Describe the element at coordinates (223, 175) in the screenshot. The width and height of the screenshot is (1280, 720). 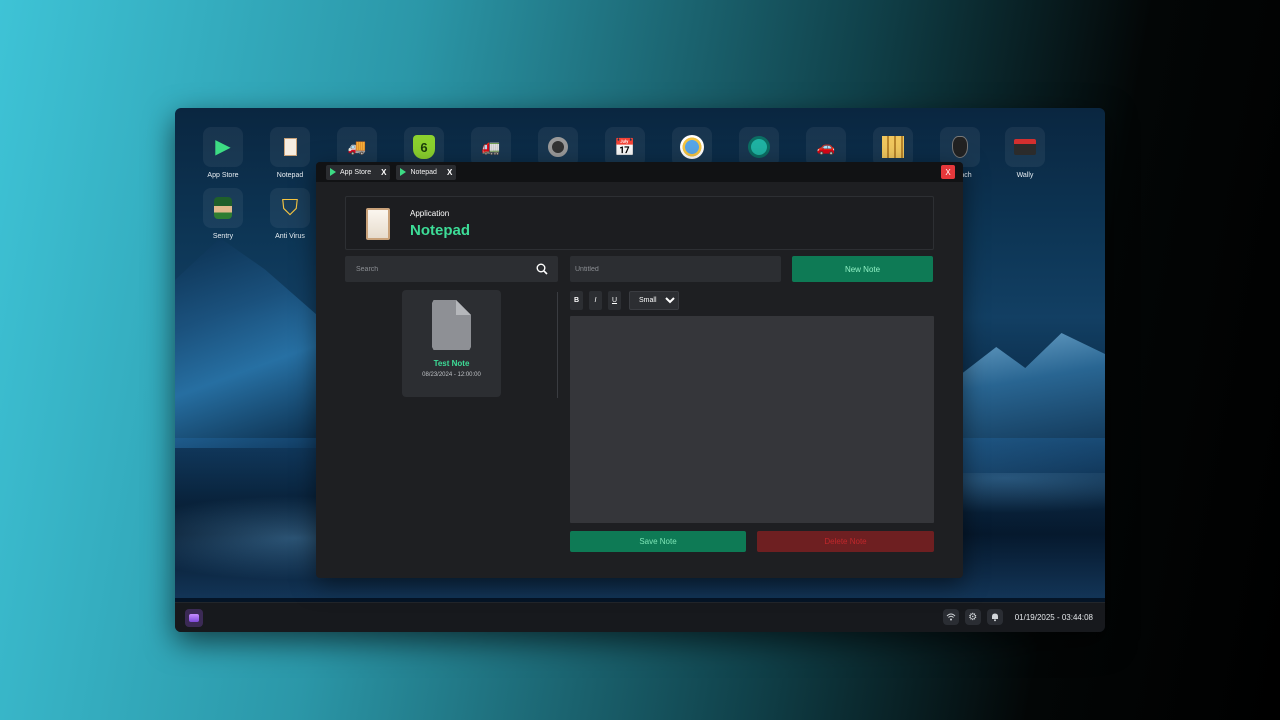
I see `desktop-icon-label: App Store` at that location.